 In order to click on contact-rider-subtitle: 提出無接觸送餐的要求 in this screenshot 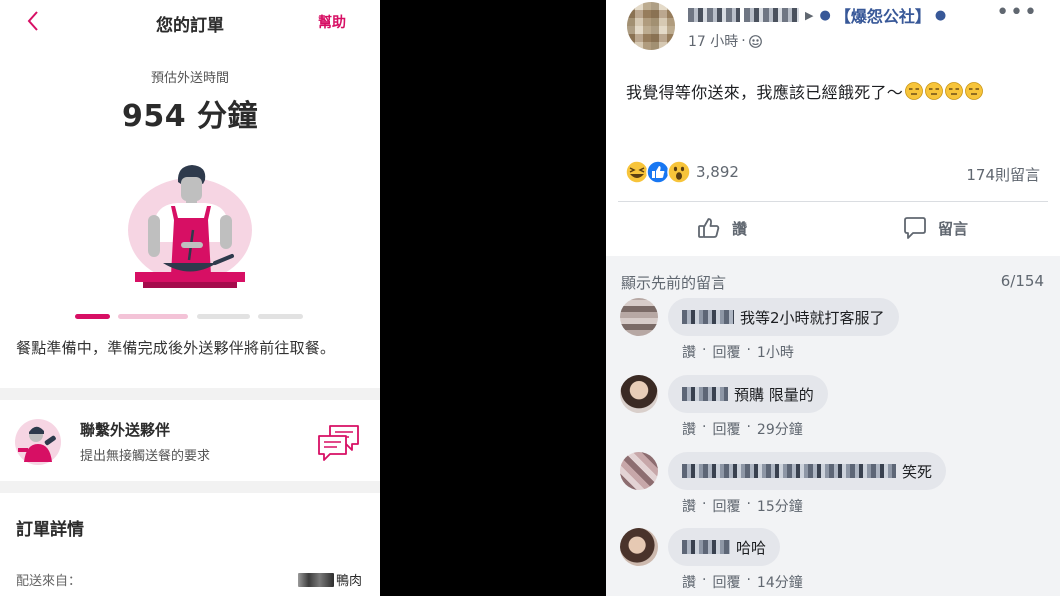, I will do `click(145, 456)`.